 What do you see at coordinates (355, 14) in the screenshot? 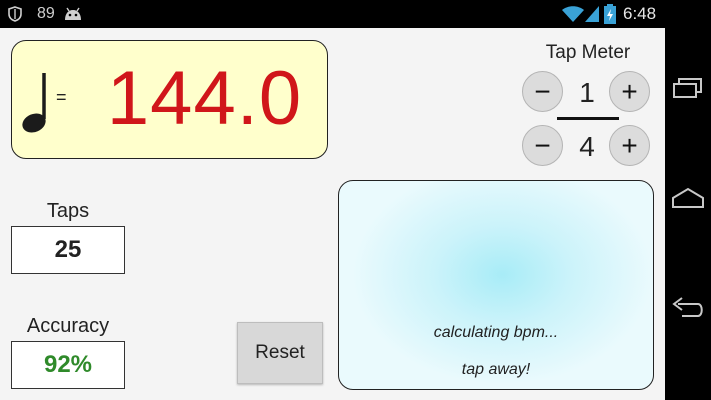
I see `status-bar: 89 6:48` at bounding box center [355, 14].